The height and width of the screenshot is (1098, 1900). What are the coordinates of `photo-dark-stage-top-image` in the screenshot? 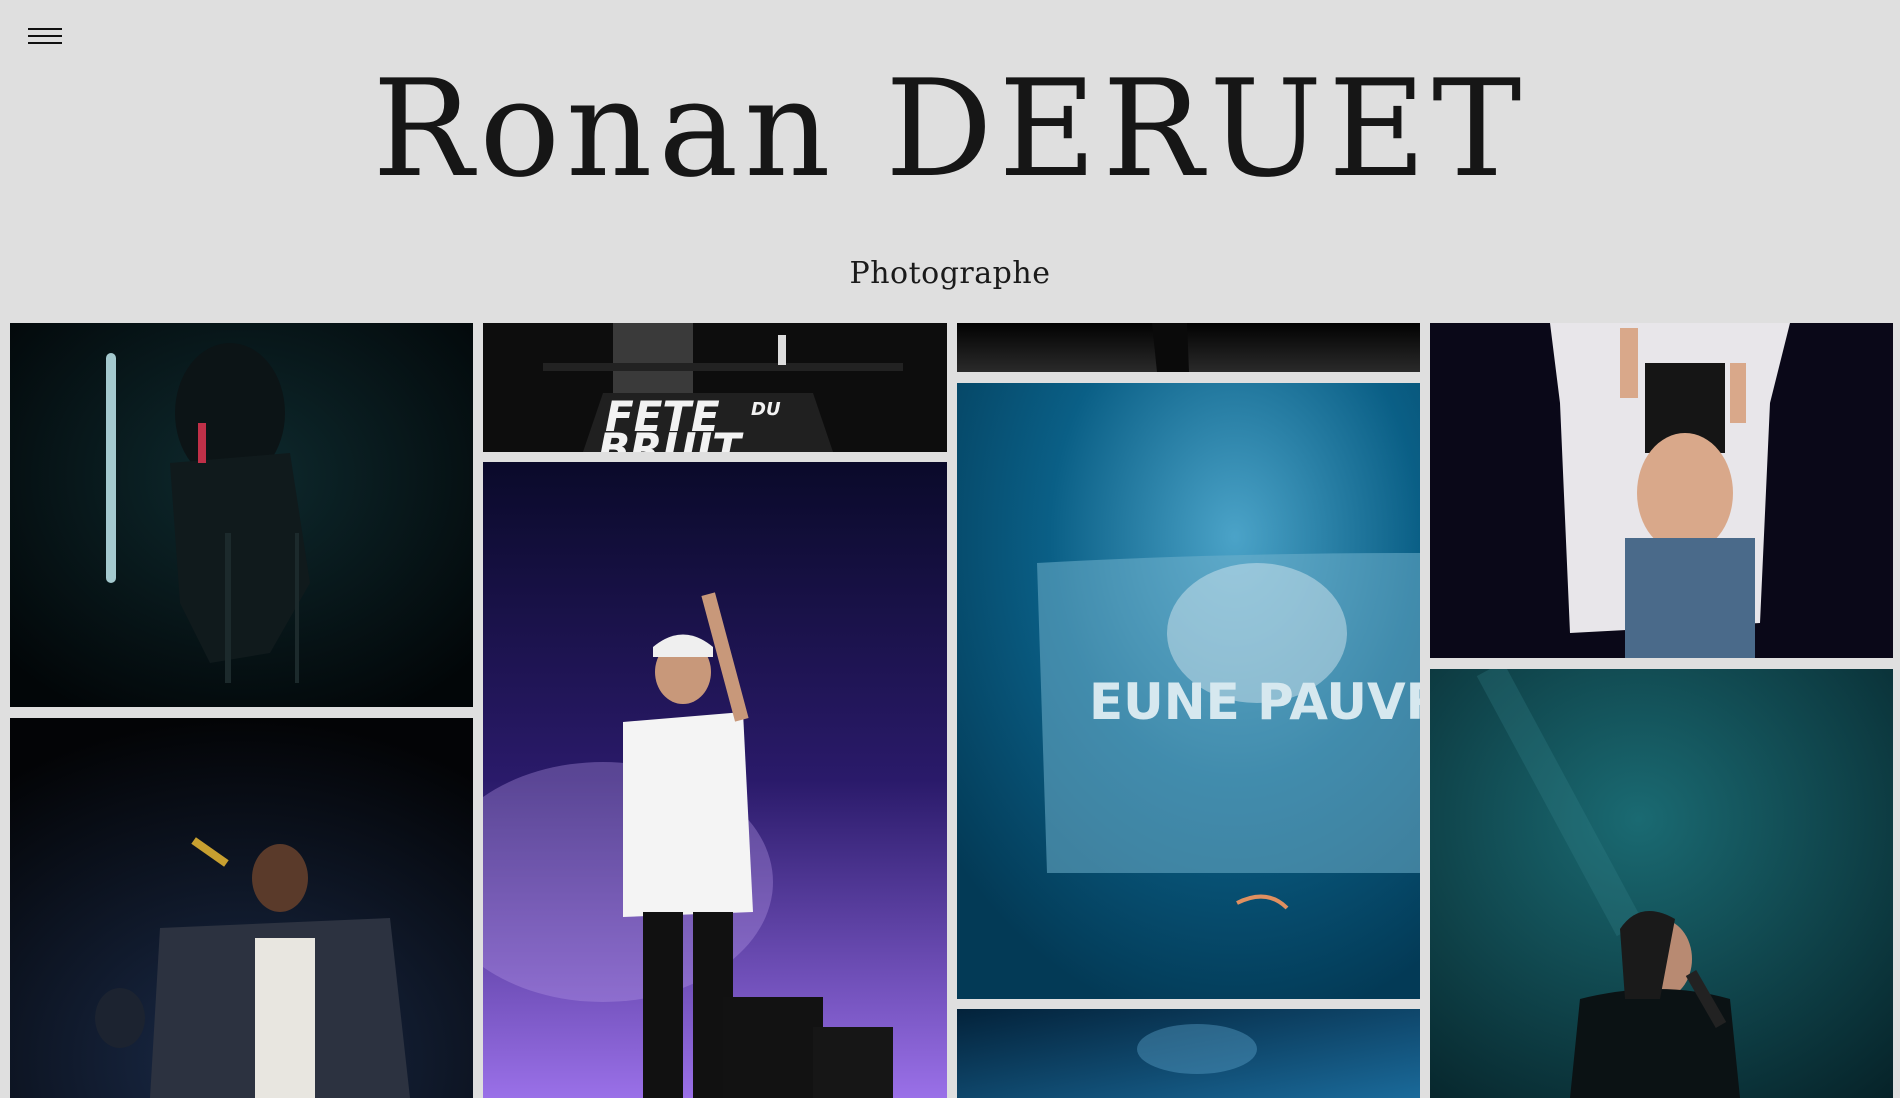 It's located at (1188, 347).